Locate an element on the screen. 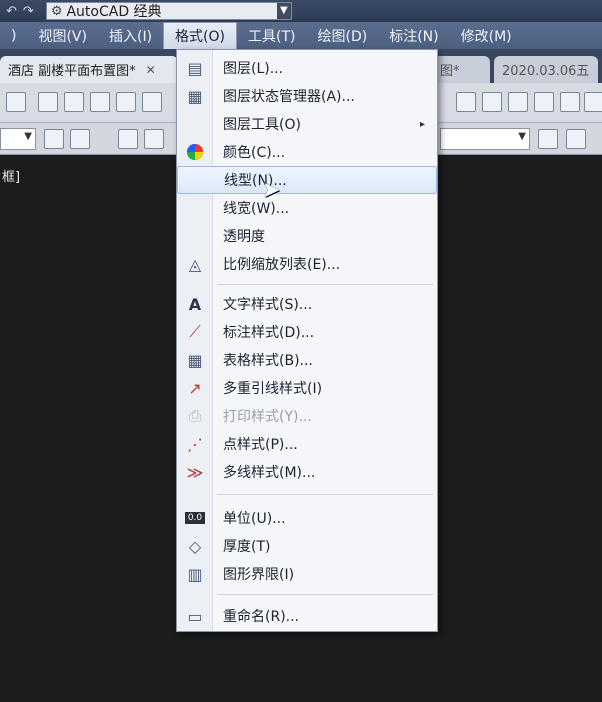 This screenshot has width=602, height=702. menu-item-label: 透明度 is located at coordinates (244, 237).